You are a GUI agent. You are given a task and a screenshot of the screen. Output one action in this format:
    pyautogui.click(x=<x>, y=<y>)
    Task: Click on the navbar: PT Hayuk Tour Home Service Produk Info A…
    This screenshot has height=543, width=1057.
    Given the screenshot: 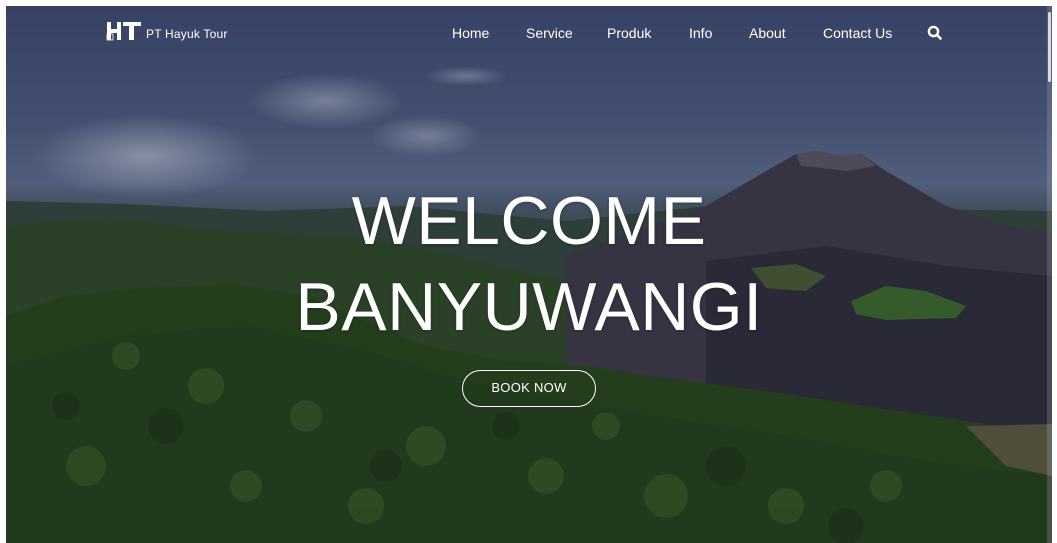 What is the action you would take?
    pyautogui.click(x=529, y=34)
    